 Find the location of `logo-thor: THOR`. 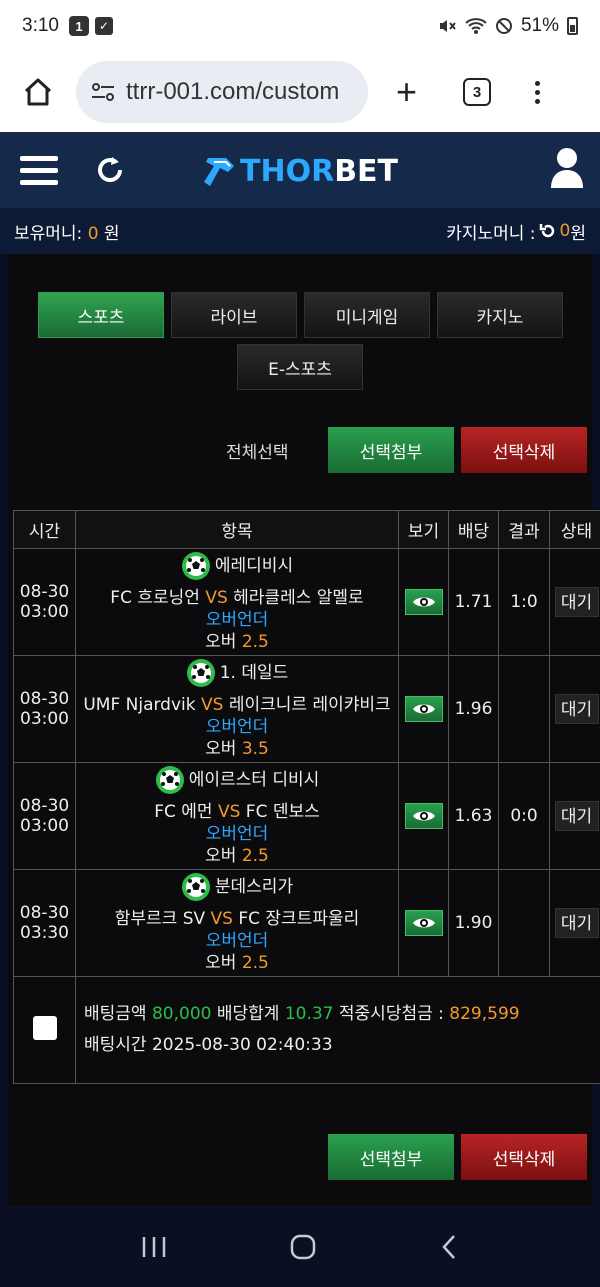

logo-thor: THOR is located at coordinates (287, 171).